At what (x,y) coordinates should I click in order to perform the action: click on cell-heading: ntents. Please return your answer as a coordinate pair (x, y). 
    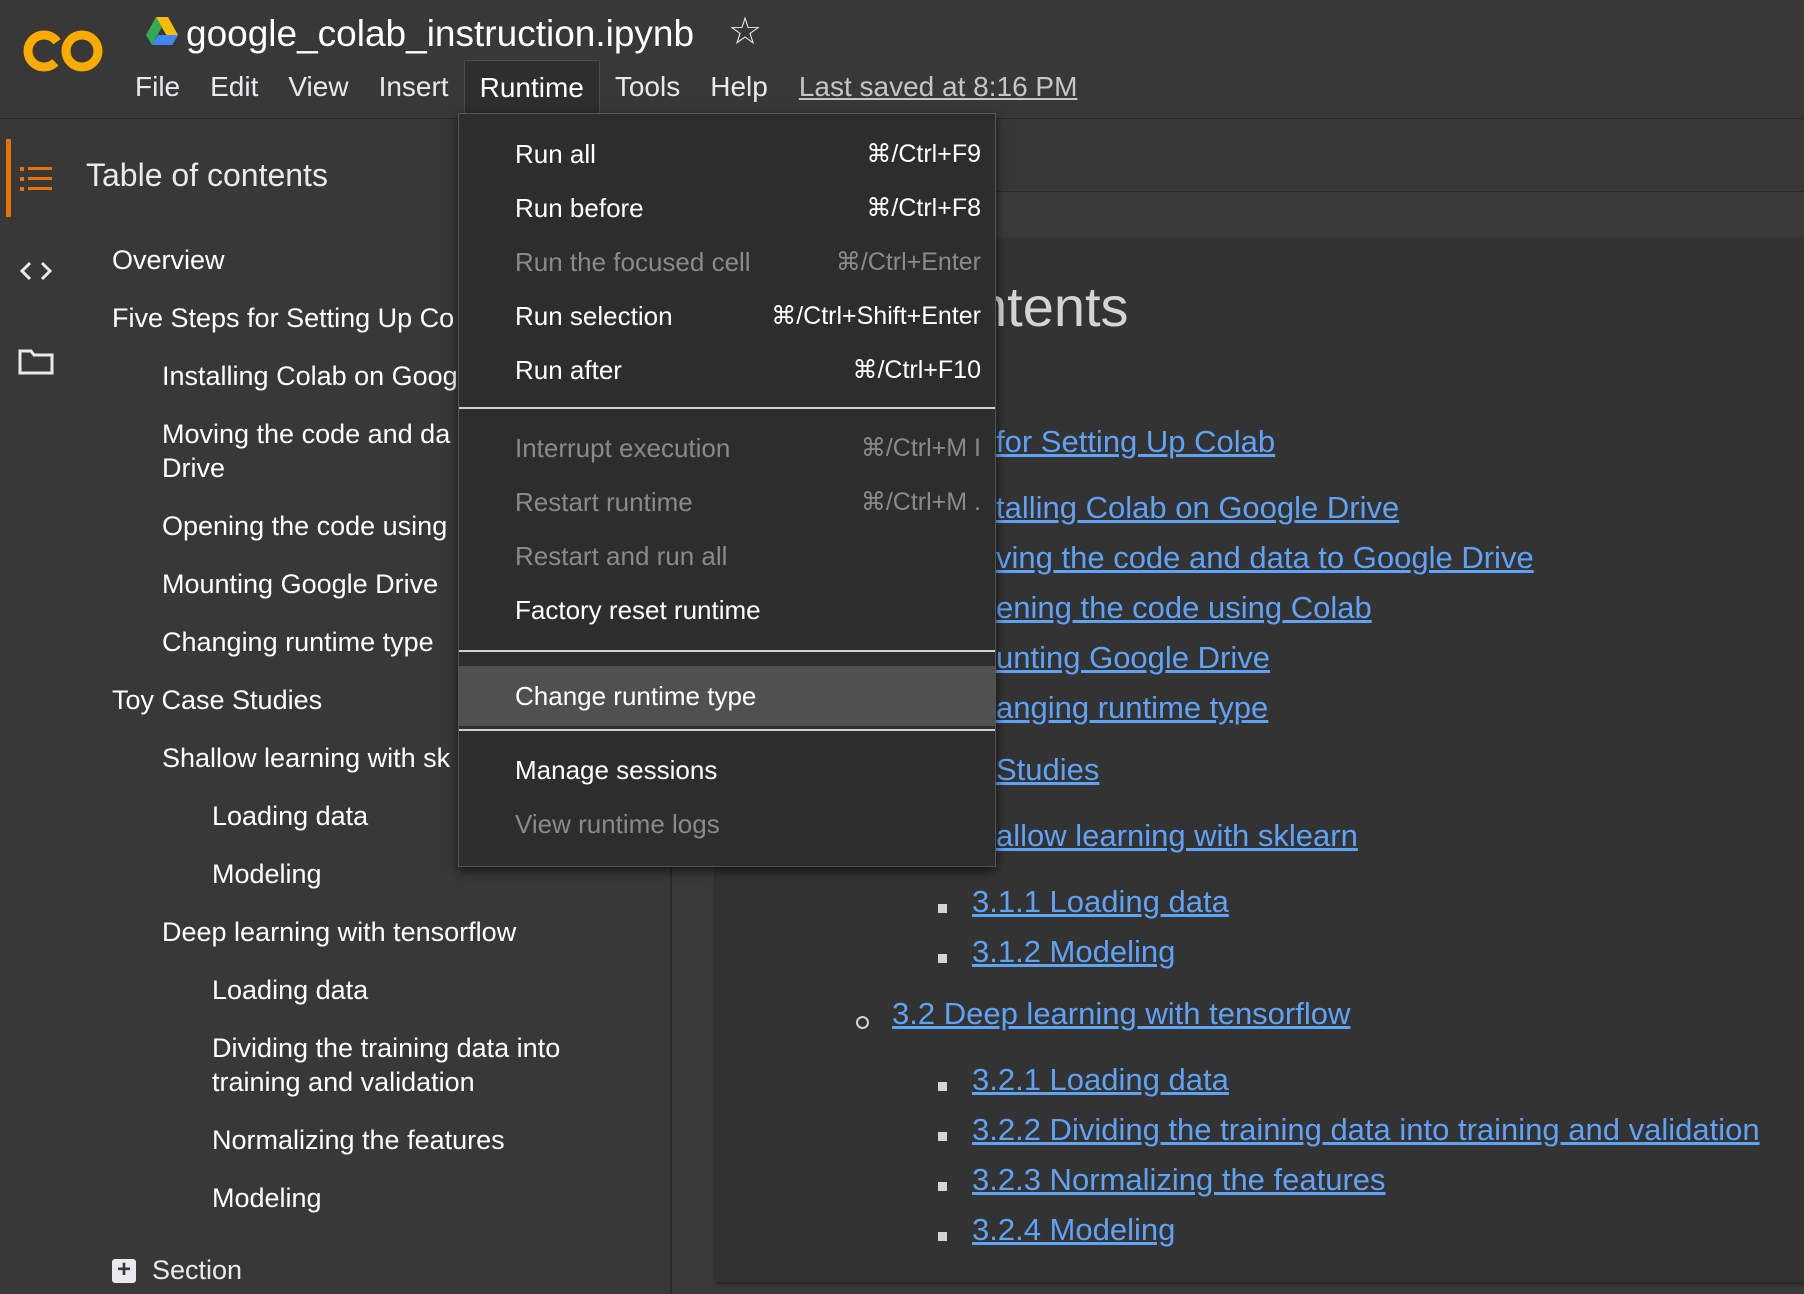
    Looking at the image, I should click on (1052, 306).